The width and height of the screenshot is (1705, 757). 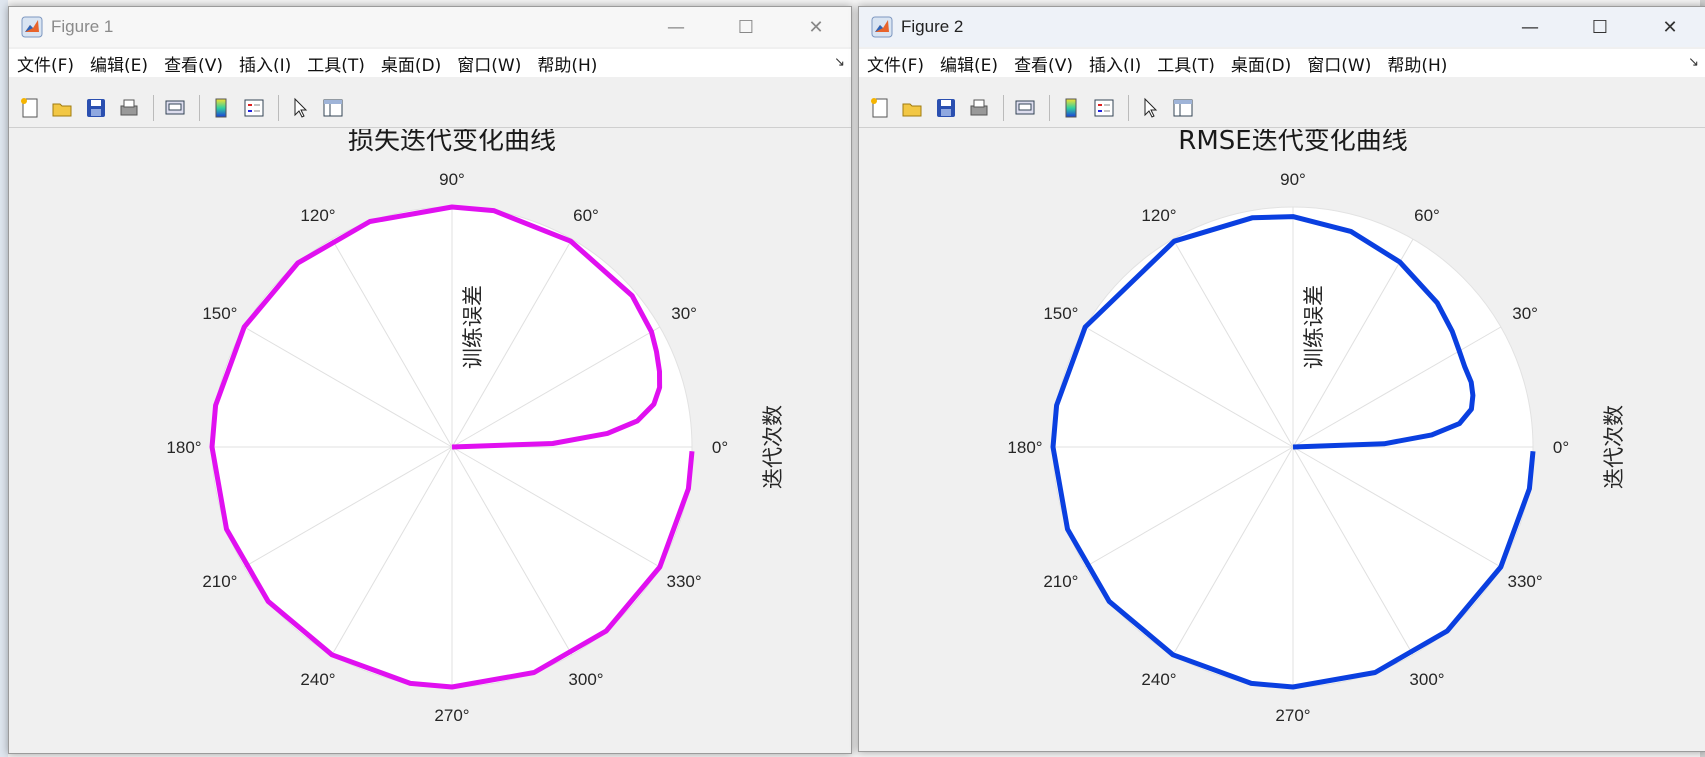 What do you see at coordinates (452, 142) in the screenshot?
I see `chart-title: 损失迭代变化曲线` at bounding box center [452, 142].